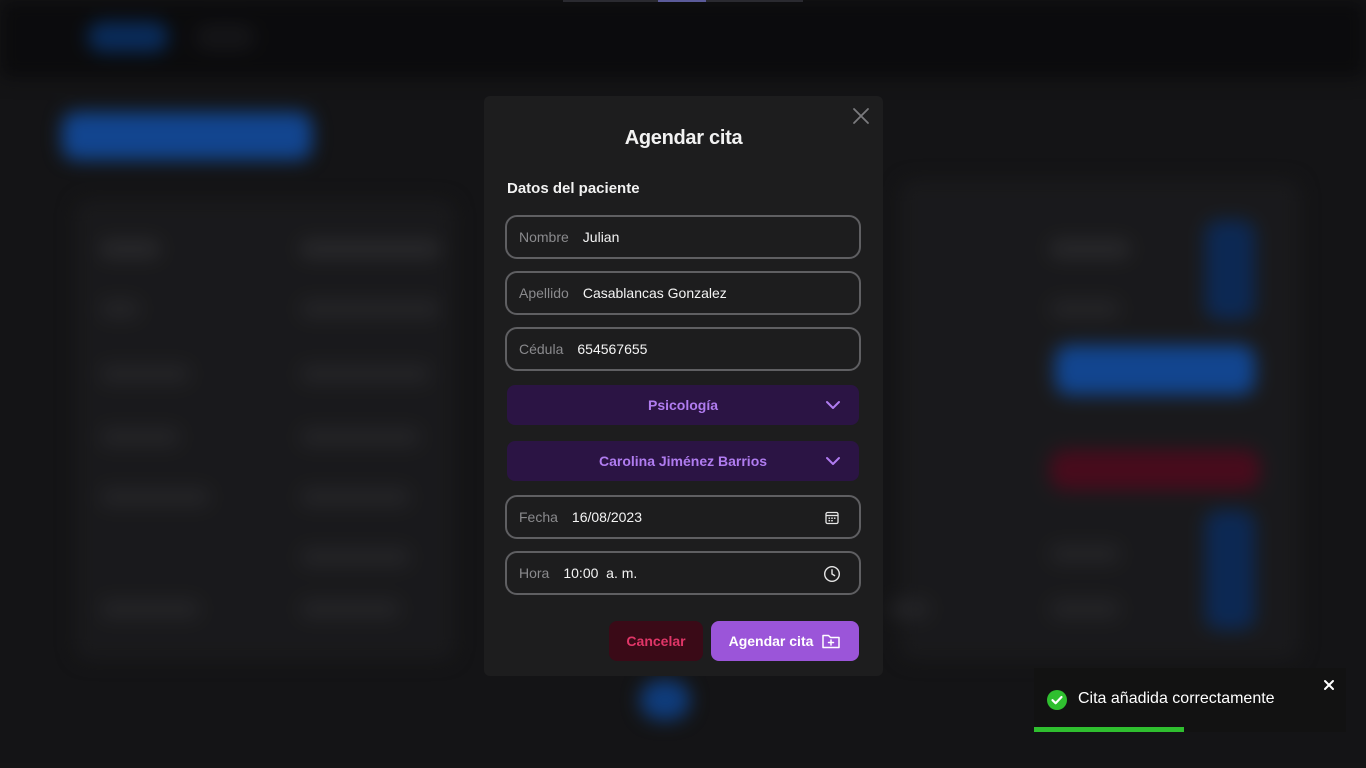 The width and height of the screenshot is (1366, 768). What do you see at coordinates (683, 573) in the screenshot?
I see `hora-field: Hora 10:00 a. m.` at bounding box center [683, 573].